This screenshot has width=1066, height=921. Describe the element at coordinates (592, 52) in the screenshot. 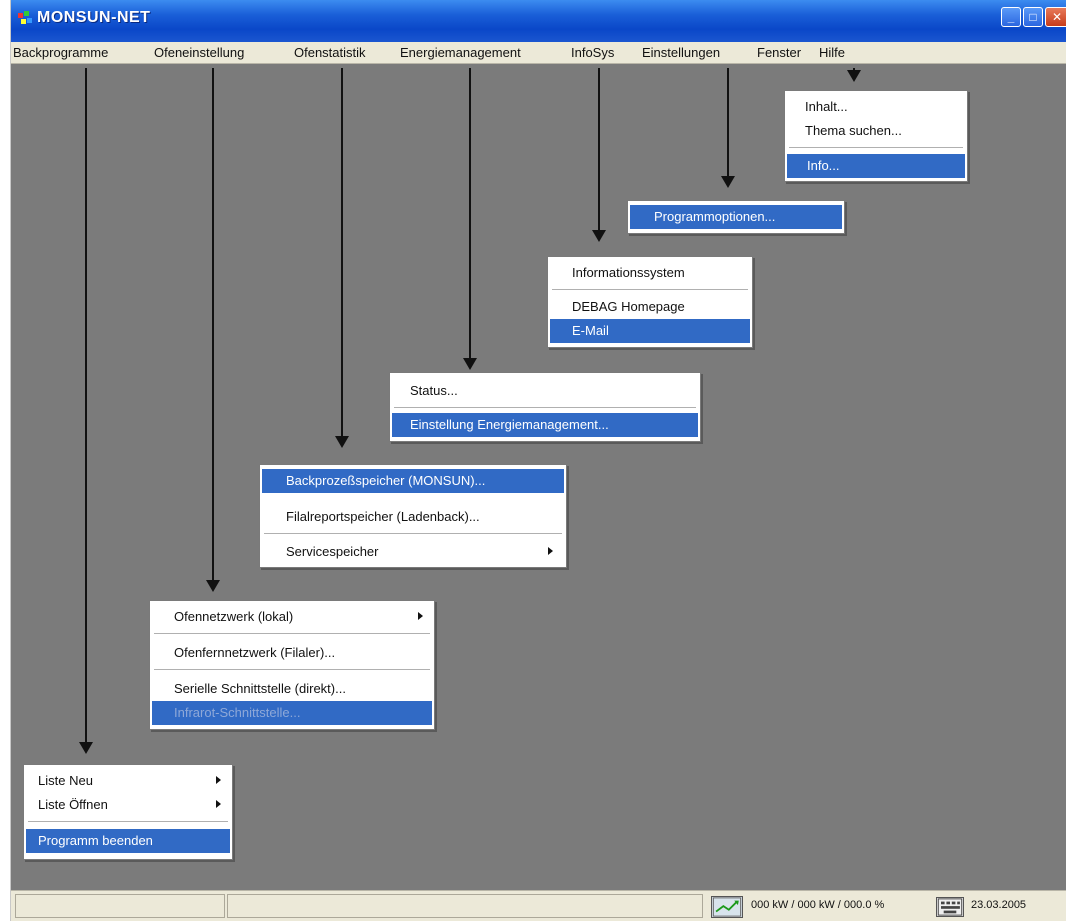

I see `menu-infosys: InfoSys` at that location.